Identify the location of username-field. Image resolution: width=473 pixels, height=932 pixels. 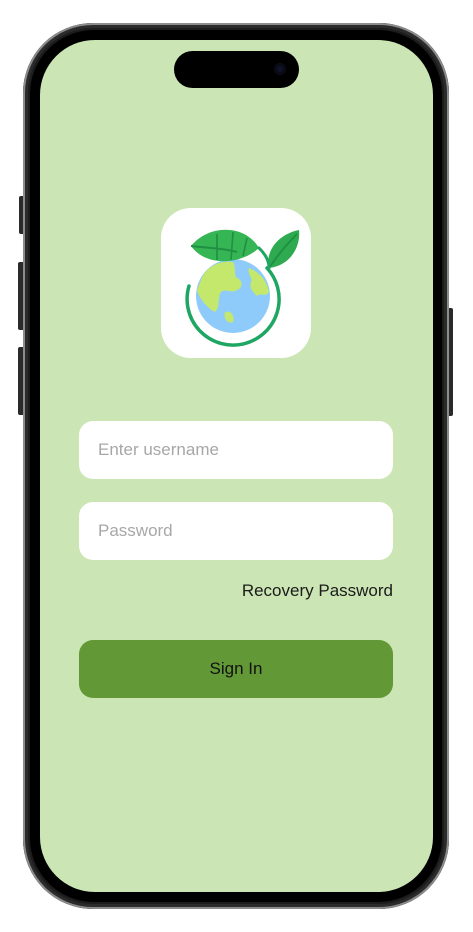
(236, 450).